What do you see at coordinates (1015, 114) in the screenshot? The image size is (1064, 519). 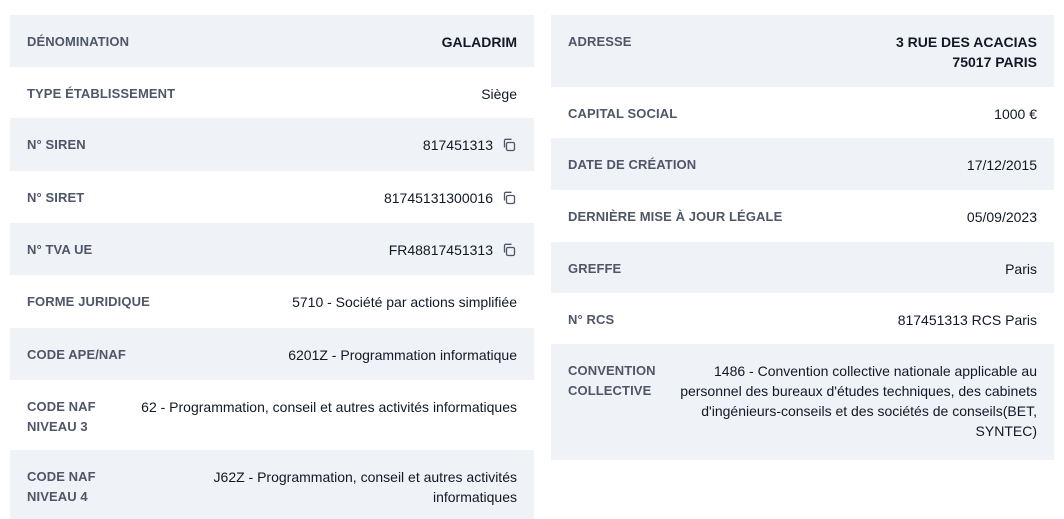 I see `capital-social-value: 1000 €` at bounding box center [1015, 114].